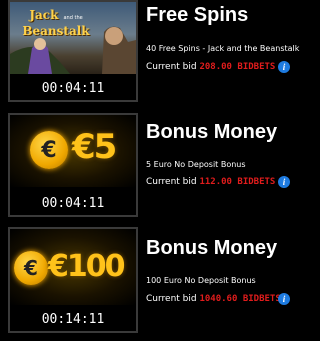  I want to click on current-bid: Current bid 1040.60 BIDBETS, so click(213, 299).